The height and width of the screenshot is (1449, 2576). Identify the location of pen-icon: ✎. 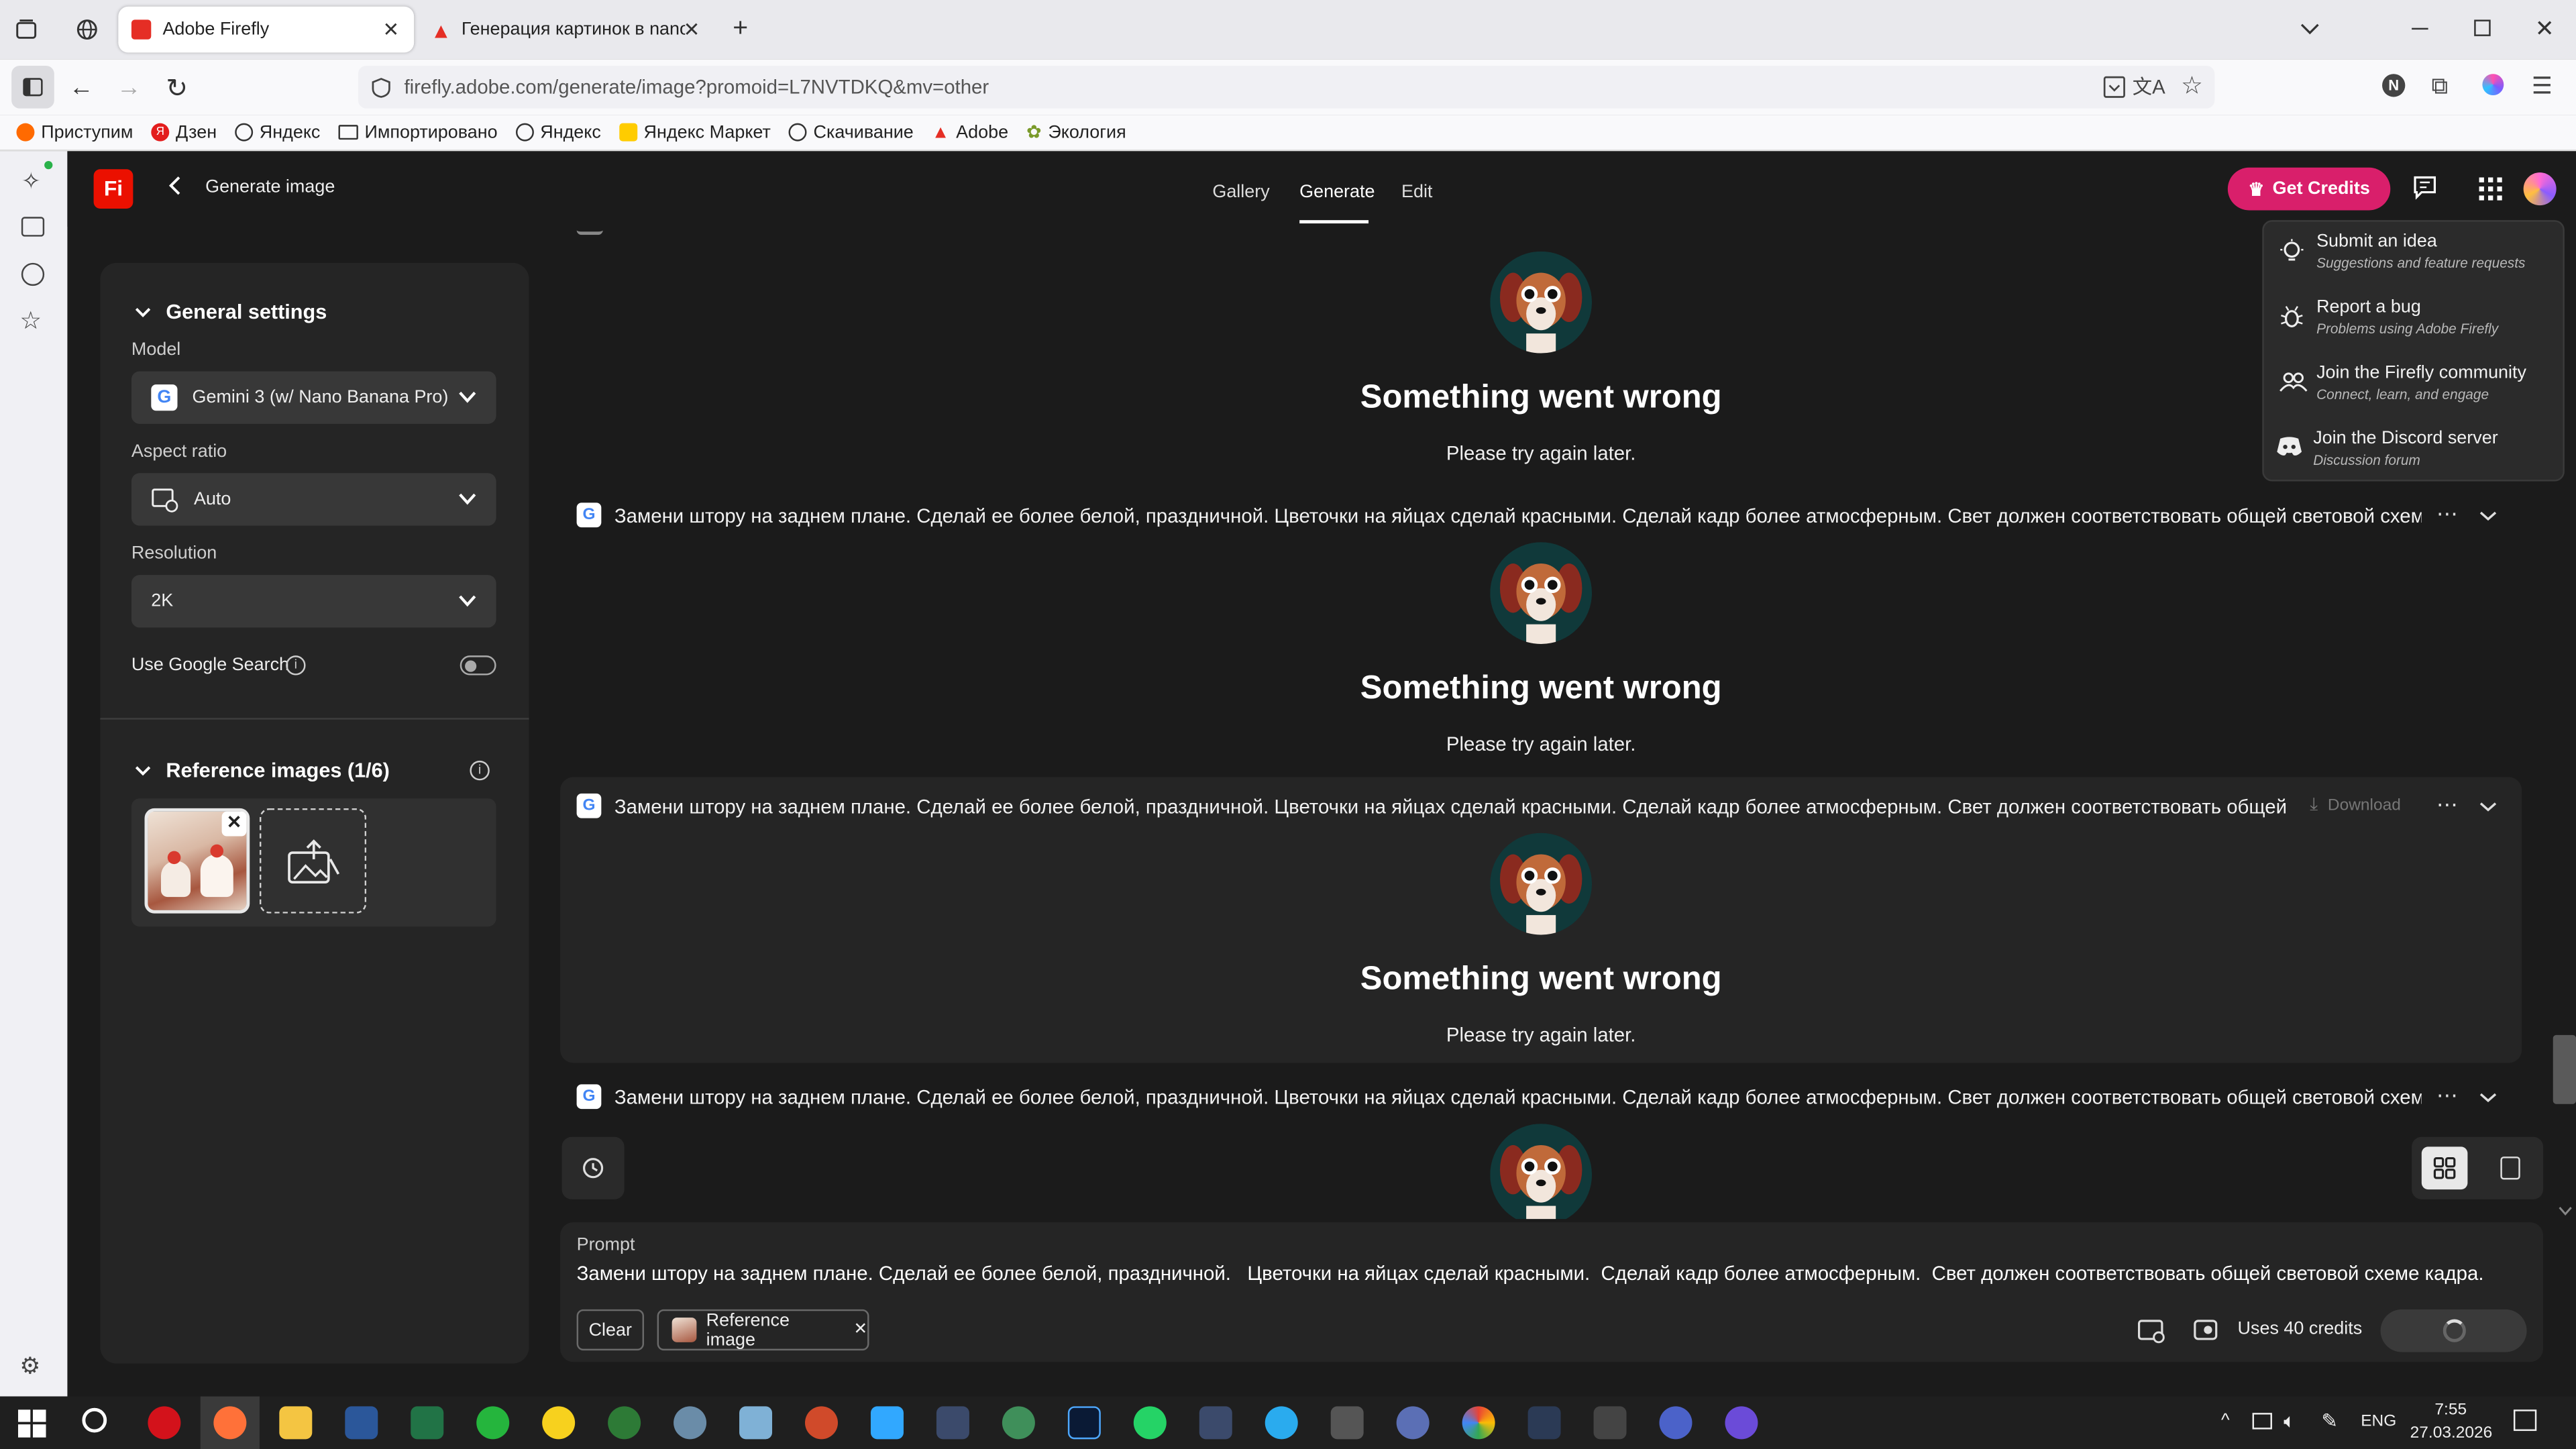
(2329, 1420).